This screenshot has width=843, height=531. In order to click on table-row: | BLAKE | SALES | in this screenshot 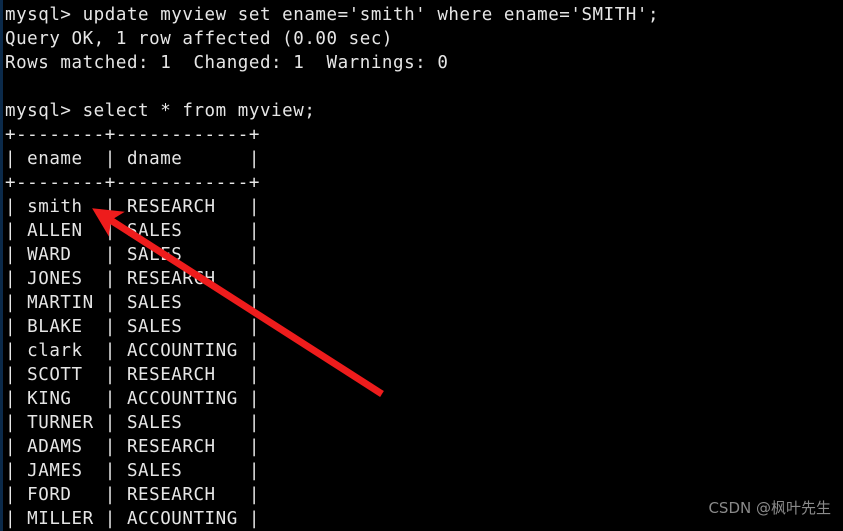, I will do `click(132, 327)`.